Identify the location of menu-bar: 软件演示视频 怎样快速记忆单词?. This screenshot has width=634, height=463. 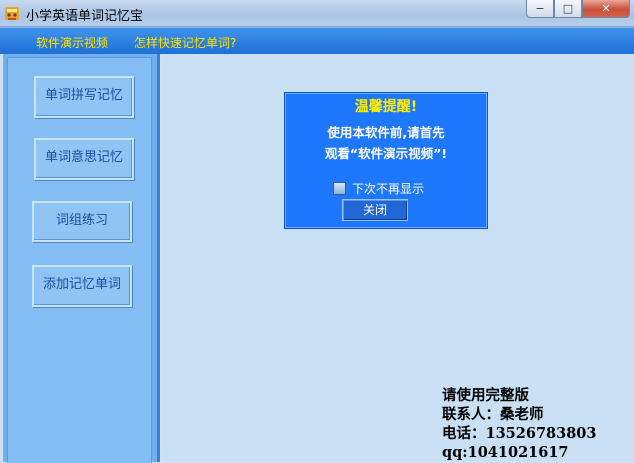
(317, 40).